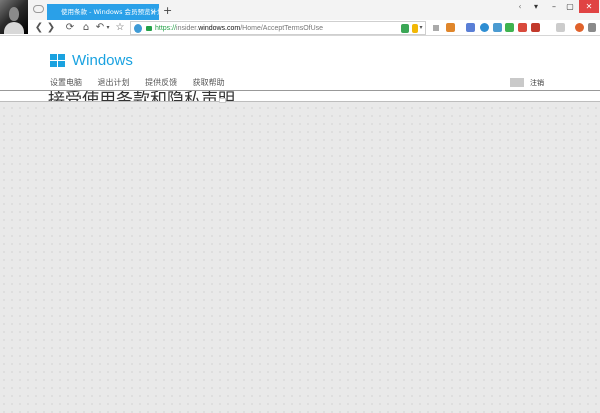  I want to click on close-window-button: ✕, so click(589, 6).